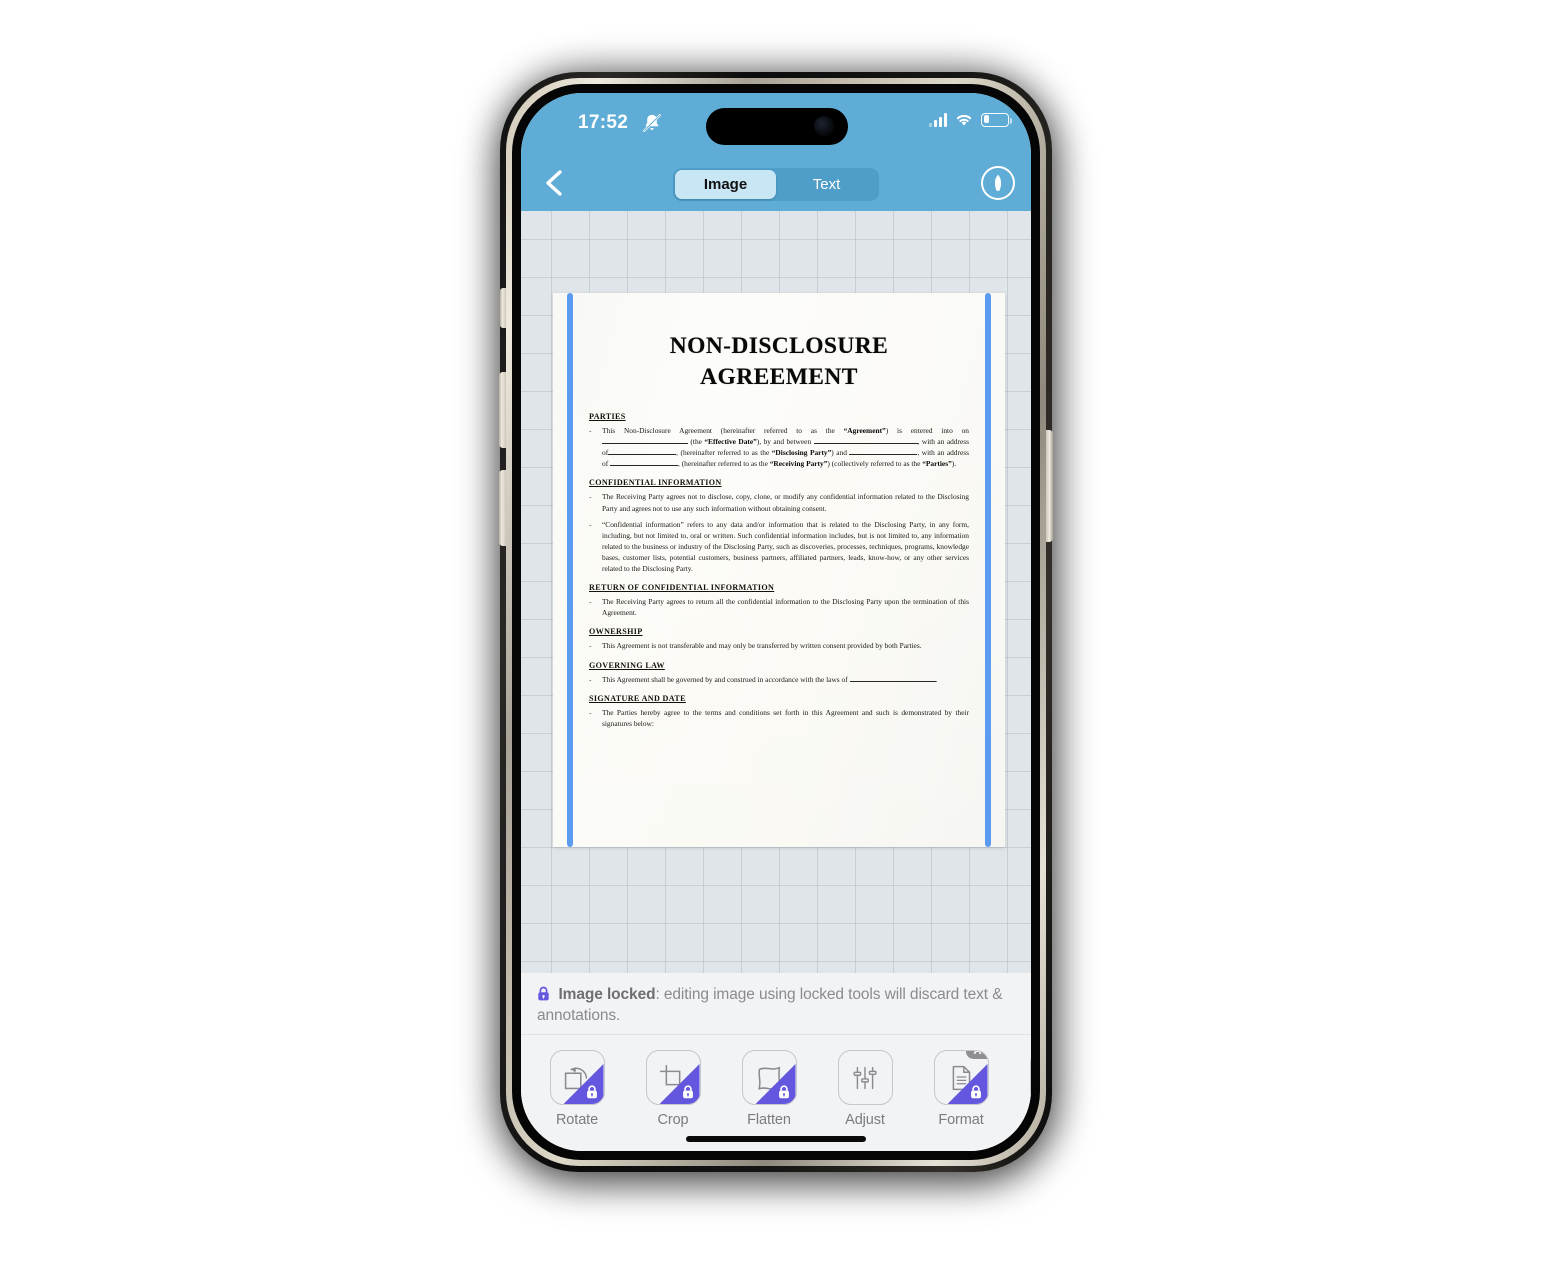 The width and height of the screenshot is (1560, 1268). Describe the element at coordinates (607, 994) in the screenshot. I see `image-locked-label: Image locked` at that location.